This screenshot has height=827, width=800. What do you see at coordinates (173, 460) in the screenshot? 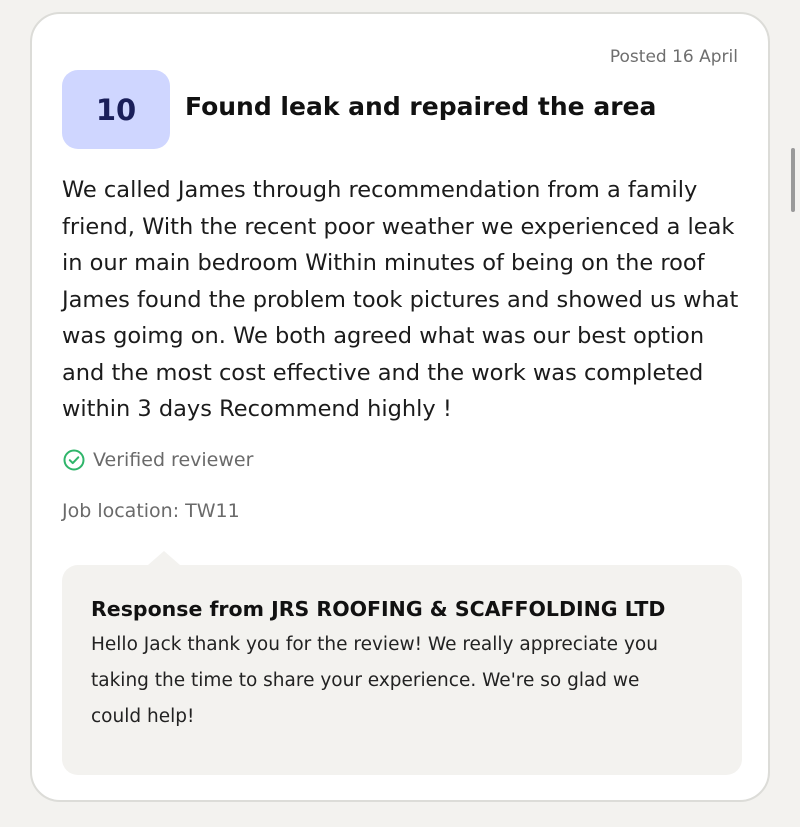
I see `verified-label: Verified reviewer` at bounding box center [173, 460].